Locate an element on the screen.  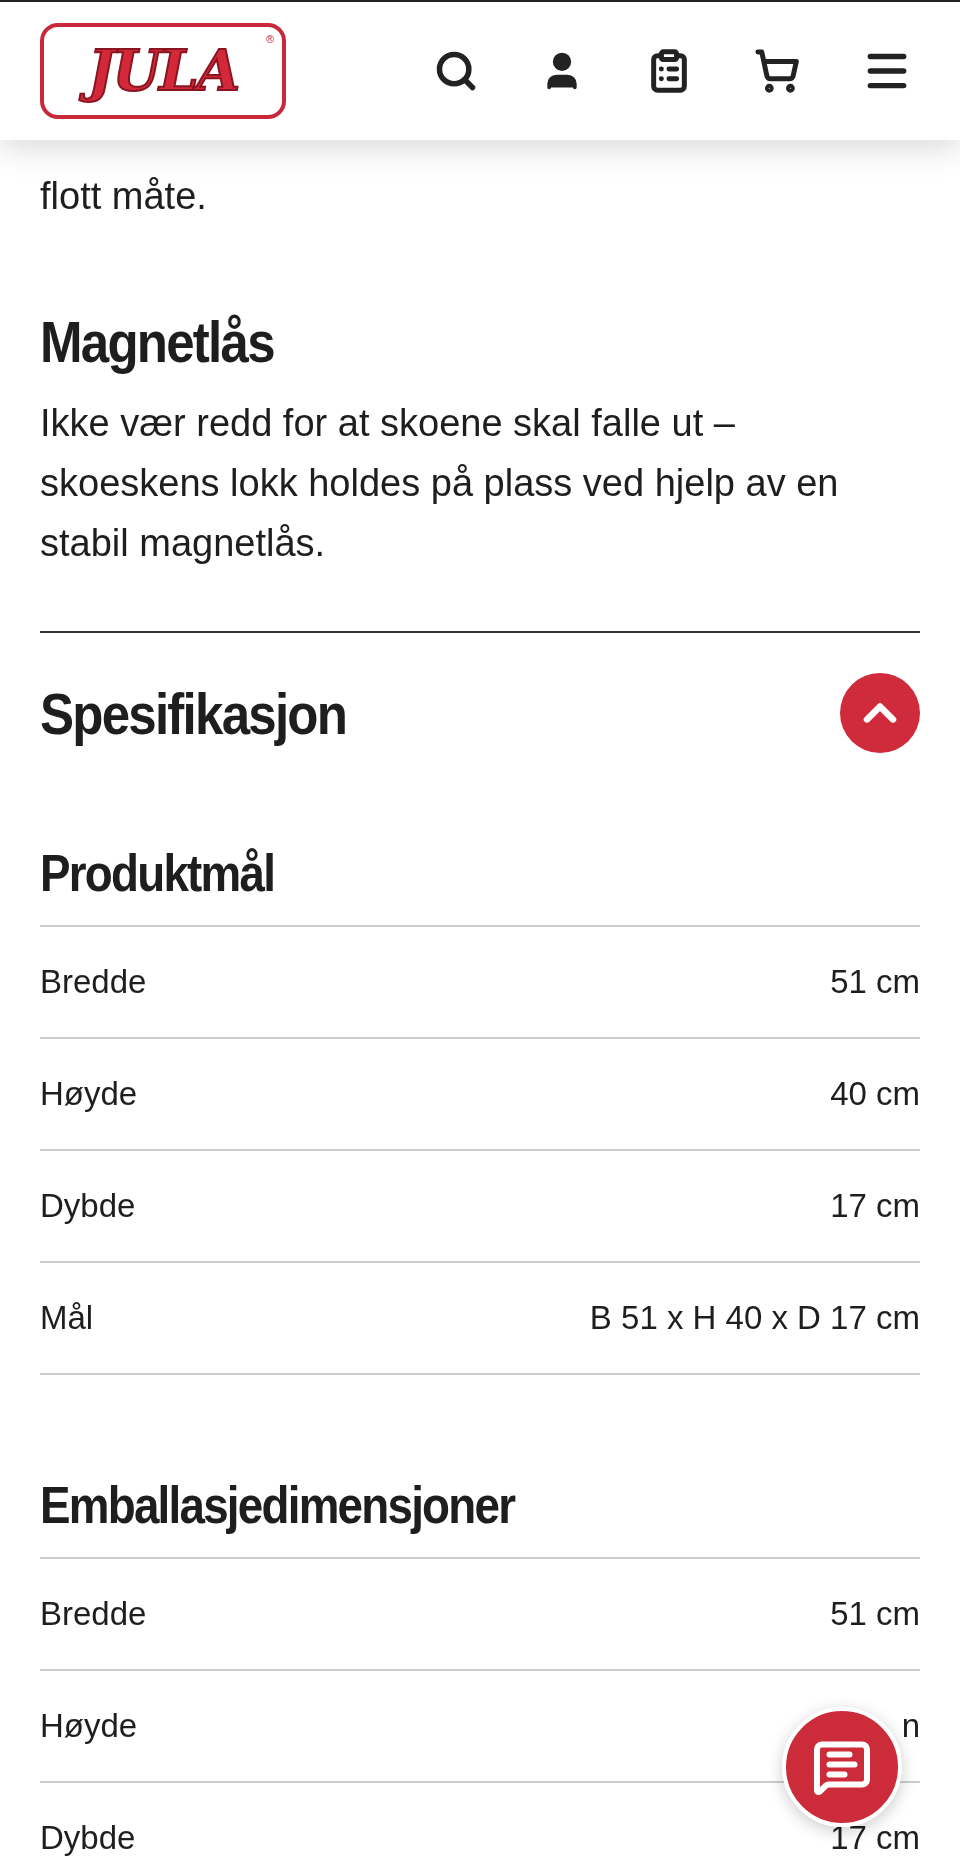
description-text: flott måte. is located at coordinates (124, 196).